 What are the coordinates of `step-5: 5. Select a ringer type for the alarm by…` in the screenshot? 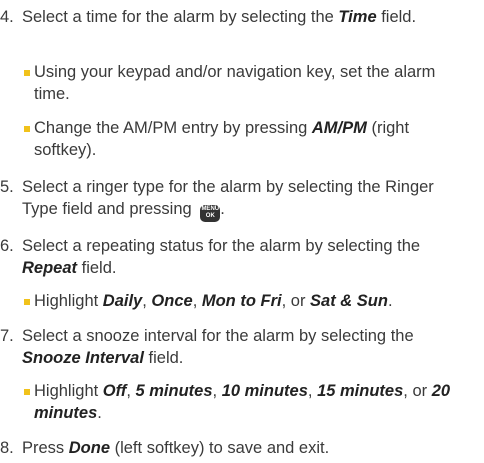 It's located at (236, 199).